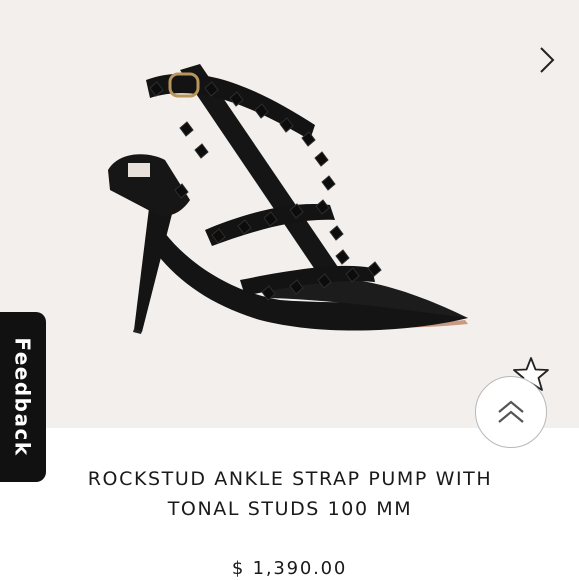 The width and height of the screenshot is (579, 580). I want to click on product-title-line-2: TONAL STUDS 100 MM, so click(290, 509).